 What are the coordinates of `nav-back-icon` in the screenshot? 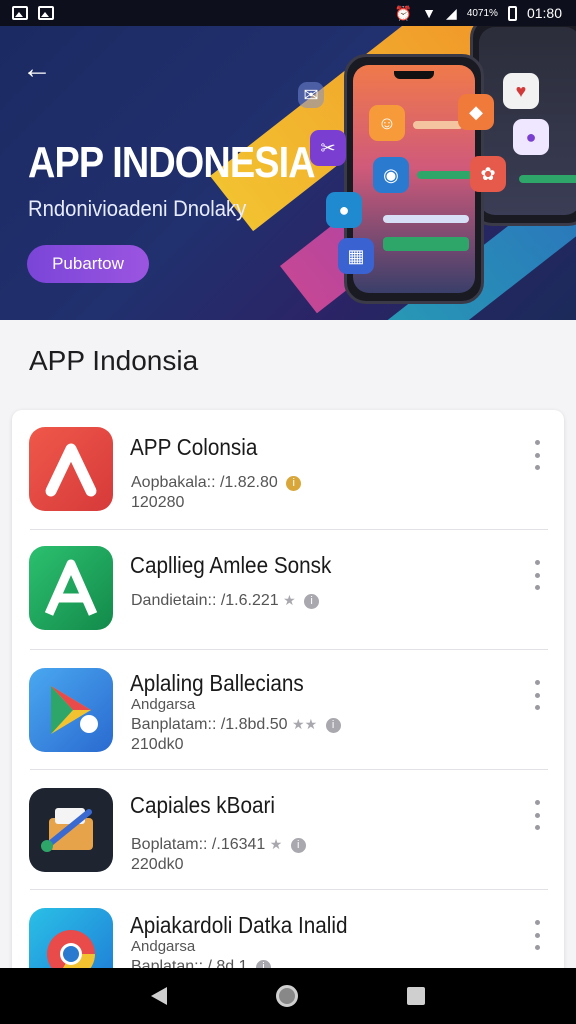 It's located at (158, 996).